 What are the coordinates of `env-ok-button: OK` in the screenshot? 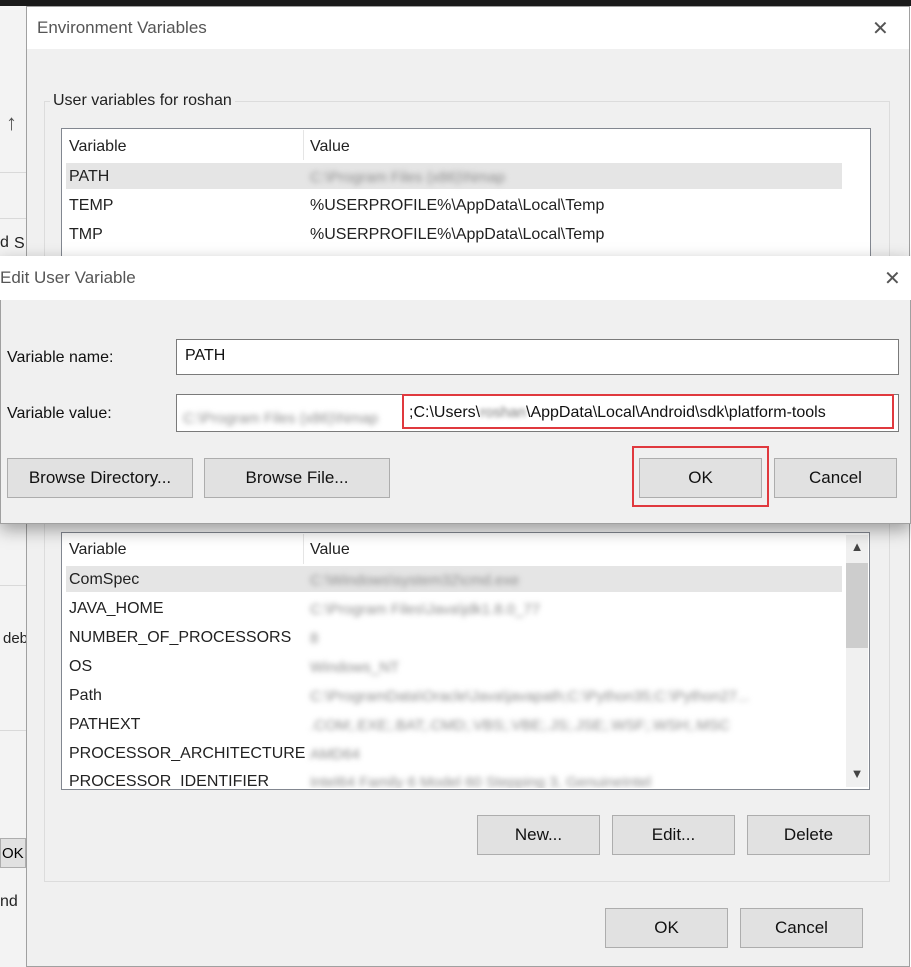 It's located at (666, 928).